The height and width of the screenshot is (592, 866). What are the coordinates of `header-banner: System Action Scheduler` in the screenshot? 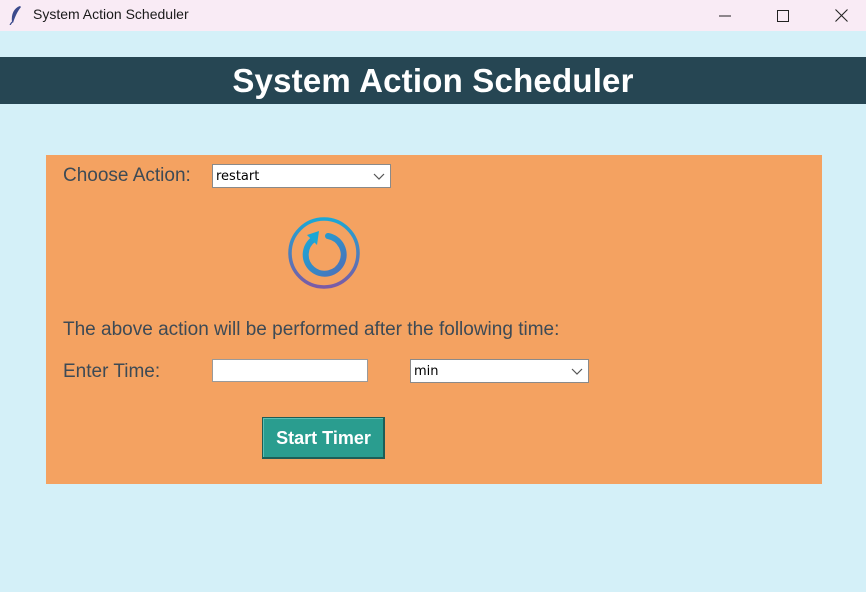 It's located at (433, 80).